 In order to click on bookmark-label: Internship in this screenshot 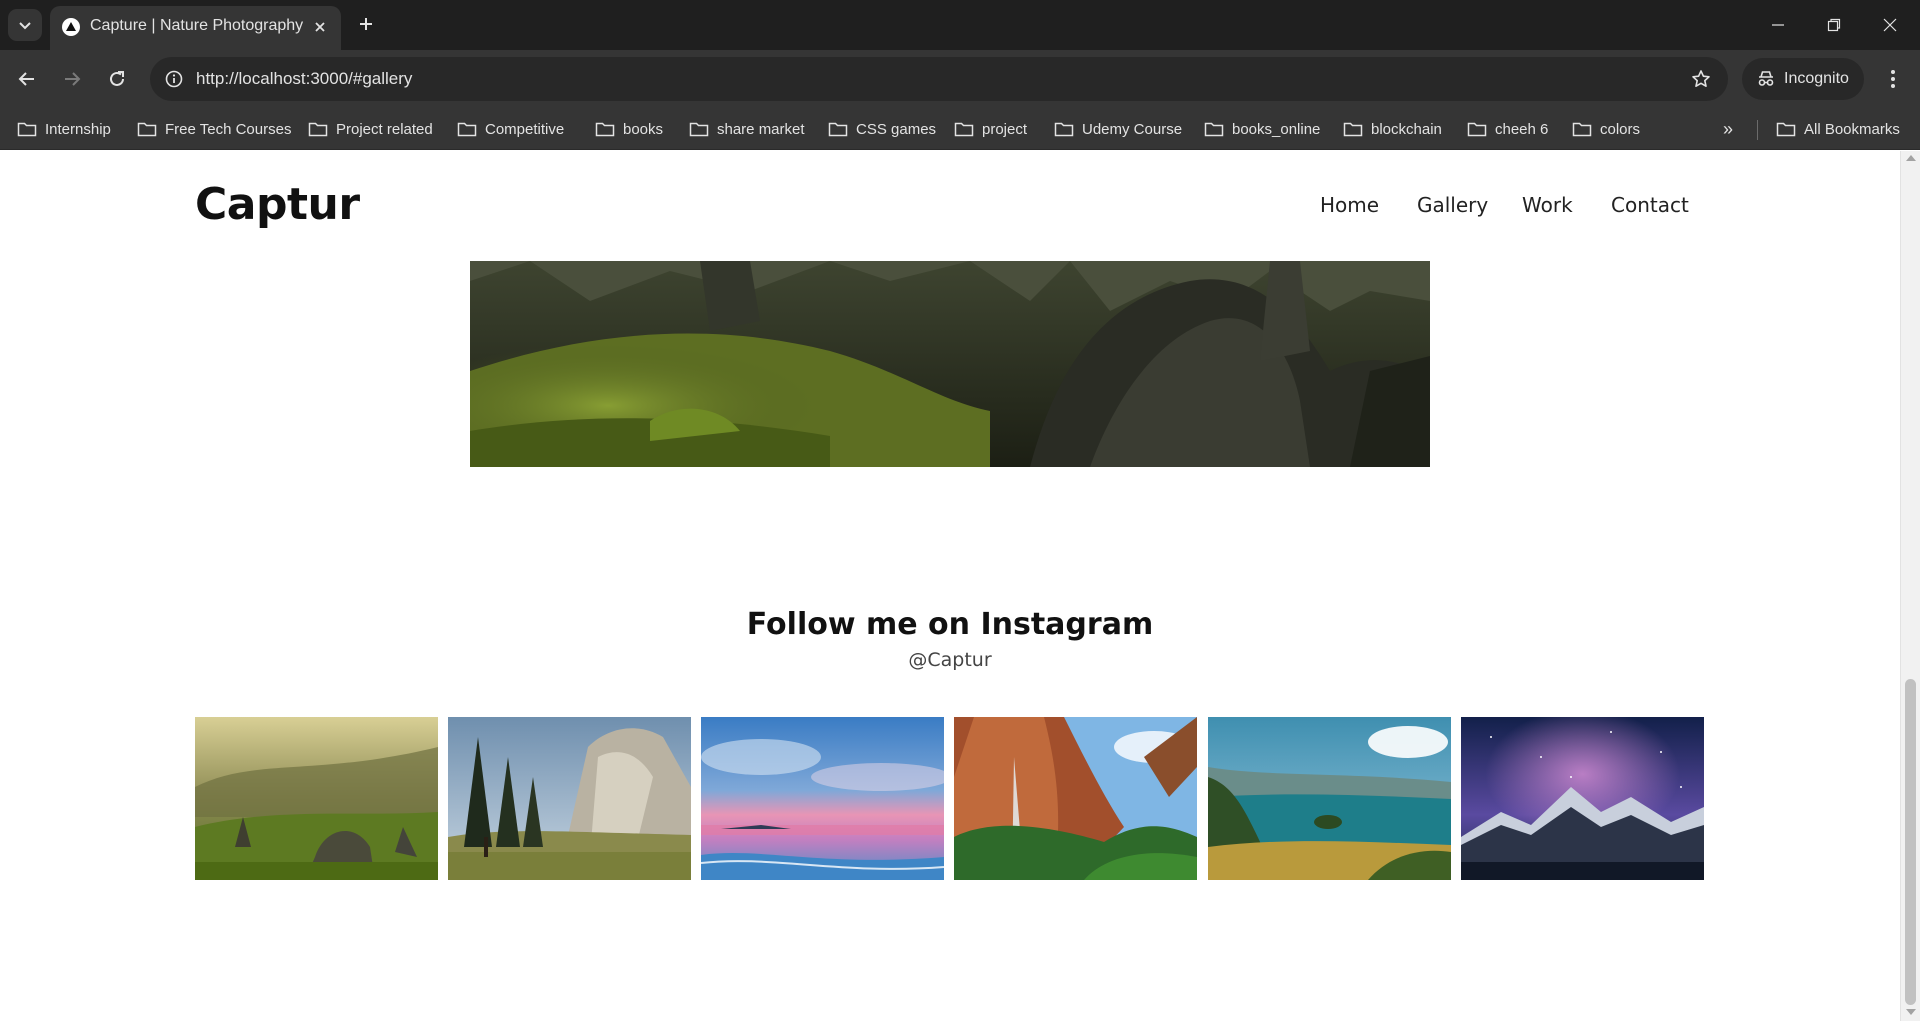, I will do `click(78, 129)`.